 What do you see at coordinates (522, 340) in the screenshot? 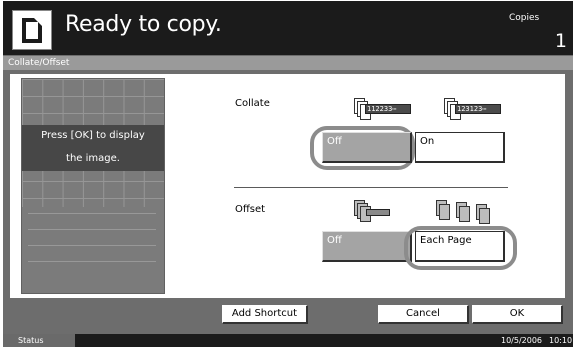
I see `status-date: 10/5/2006` at bounding box center [522, 340].